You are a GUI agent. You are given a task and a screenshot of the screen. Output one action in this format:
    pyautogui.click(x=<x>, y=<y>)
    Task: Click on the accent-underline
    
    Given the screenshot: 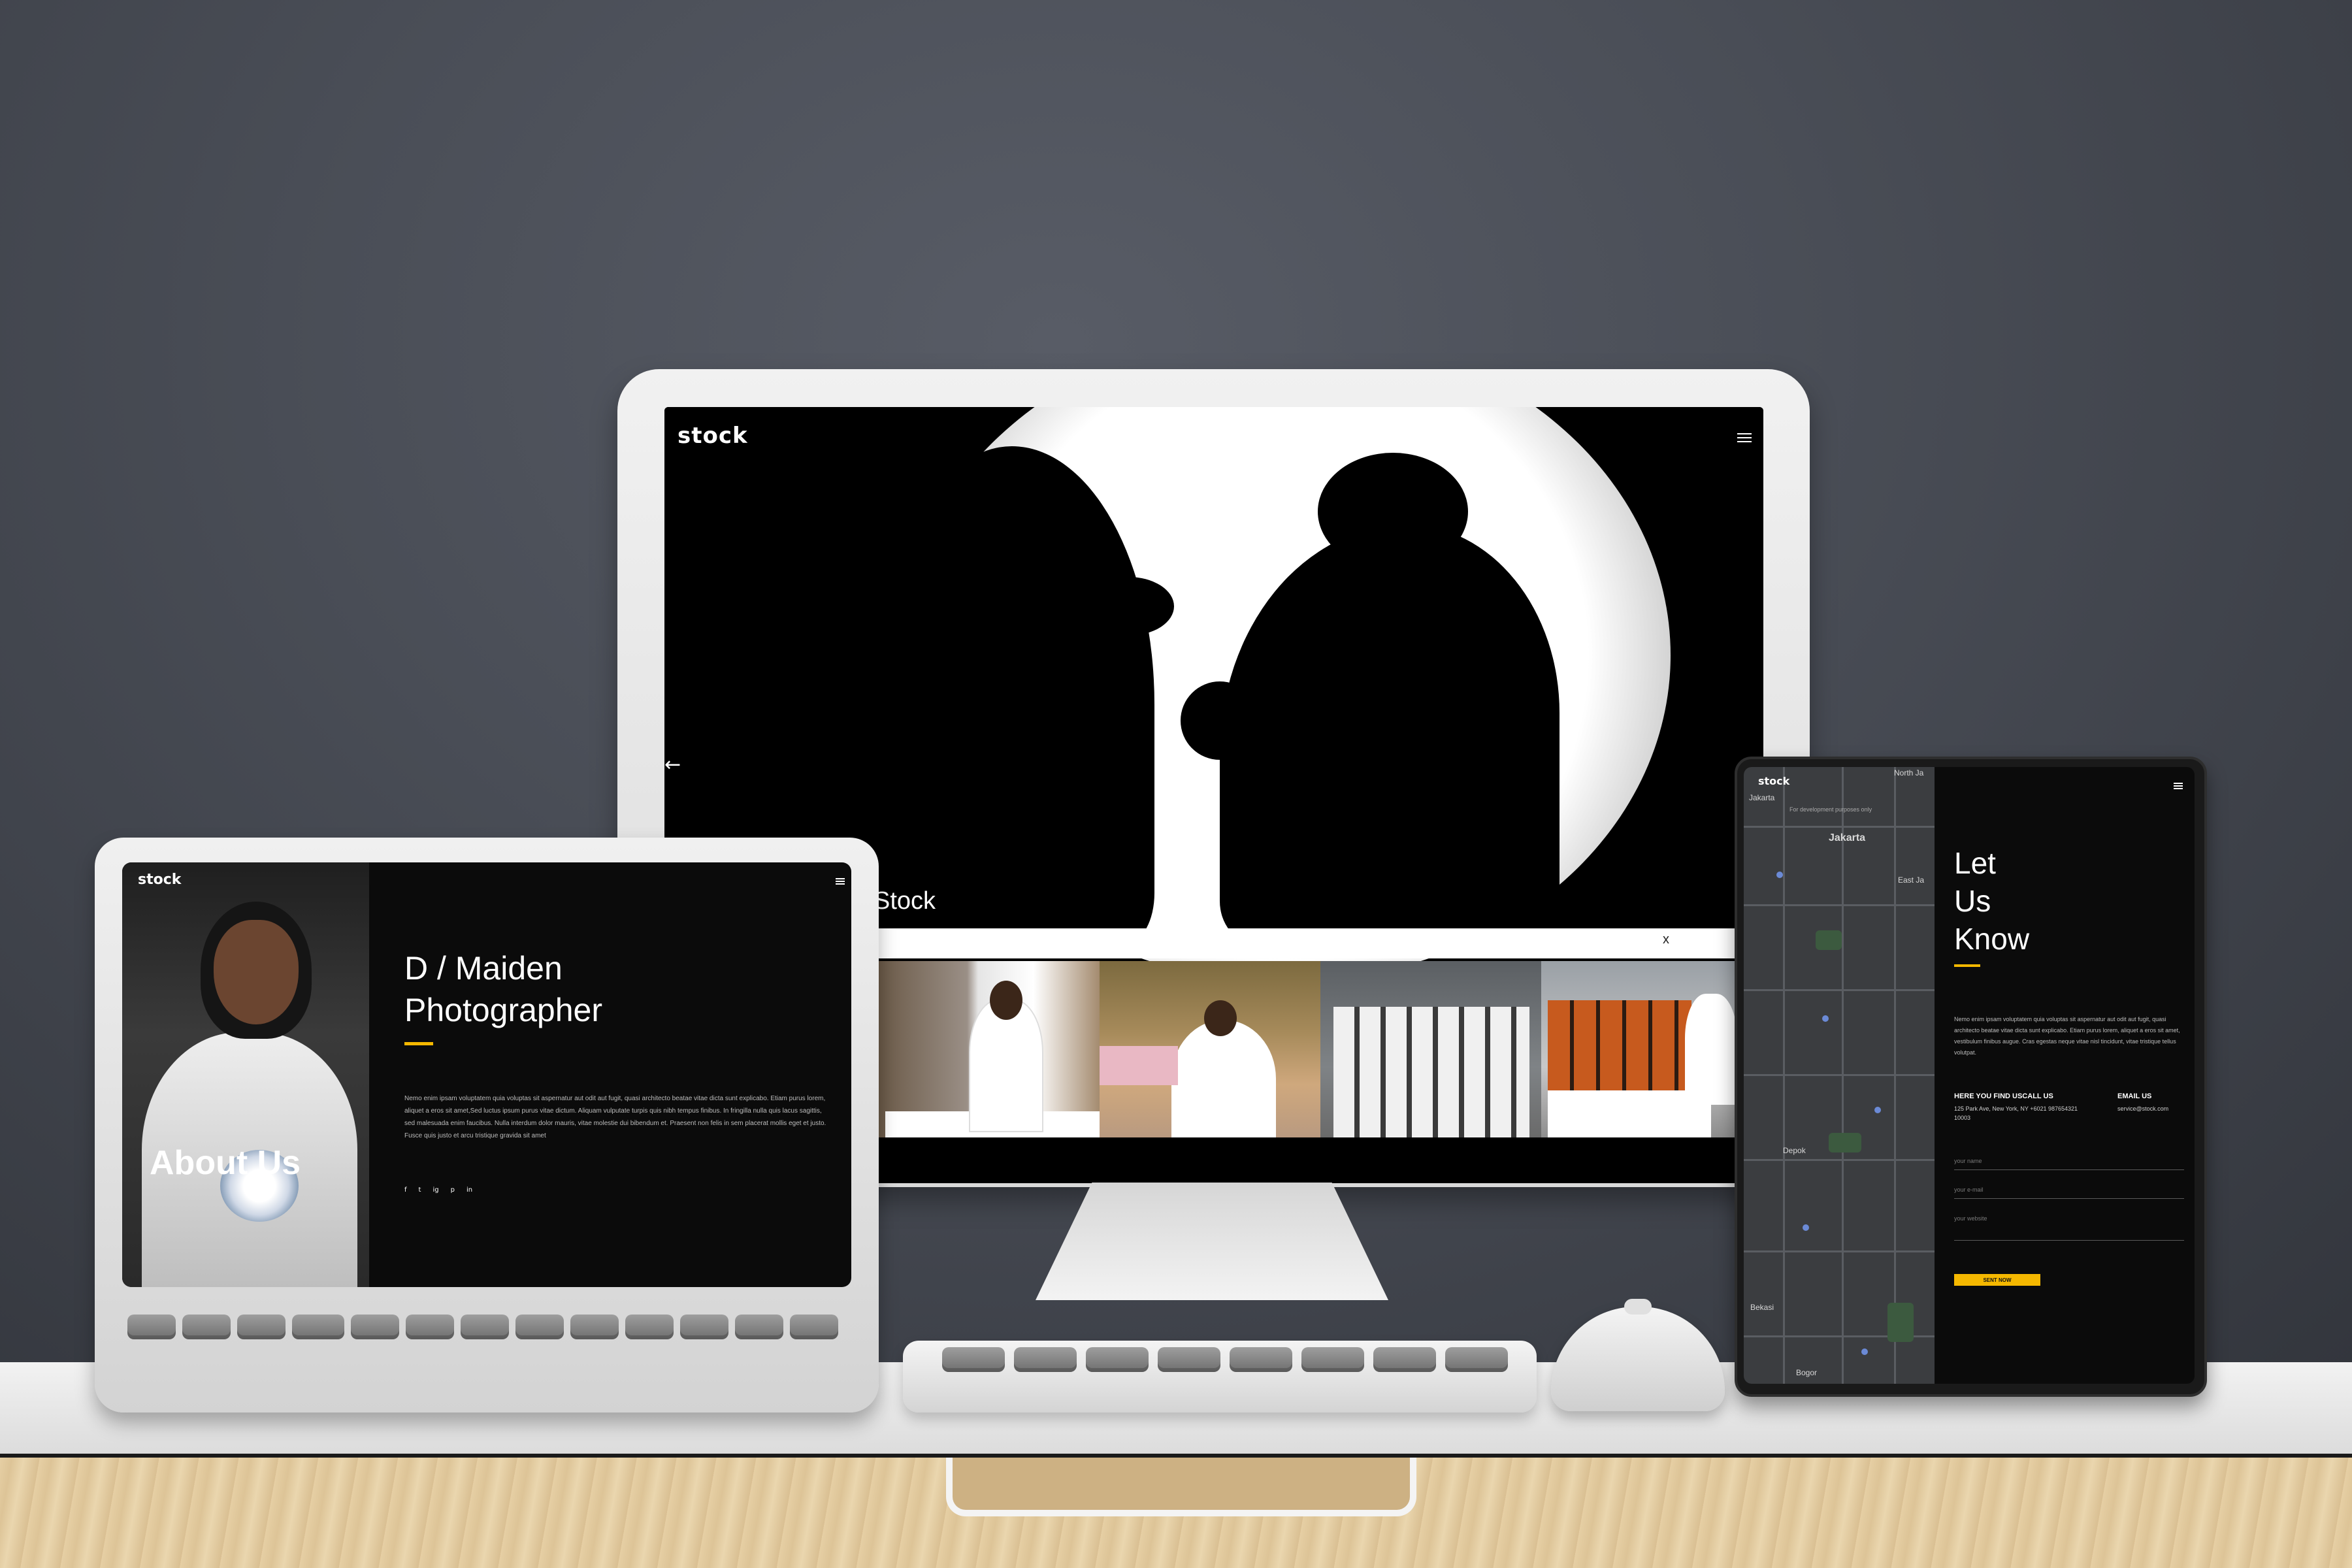 What is the action you would take?
    pyautogui.click(x=1967, y=965)
    